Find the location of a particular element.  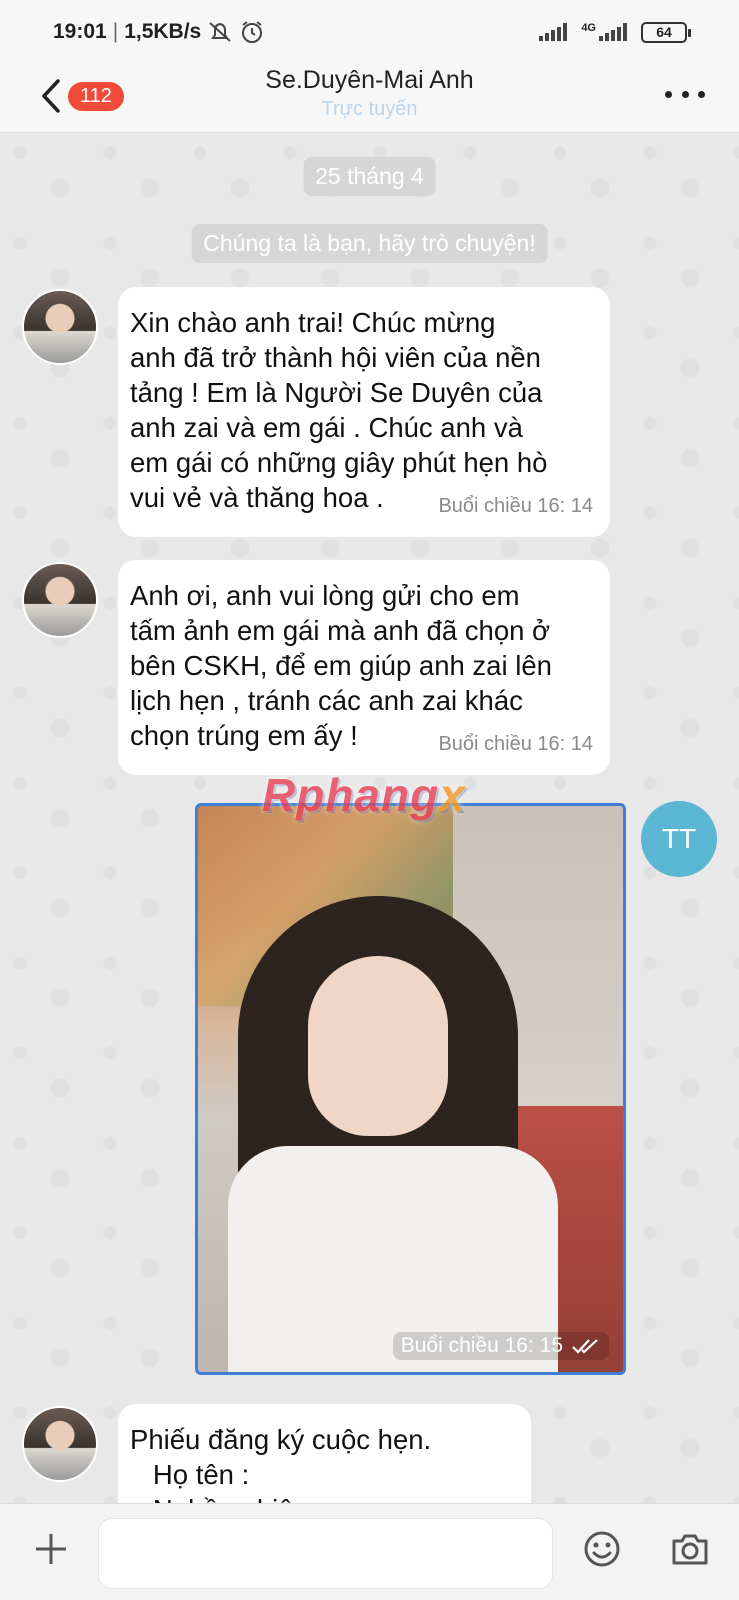

camera-icon is located at coordinates (690, 1549).